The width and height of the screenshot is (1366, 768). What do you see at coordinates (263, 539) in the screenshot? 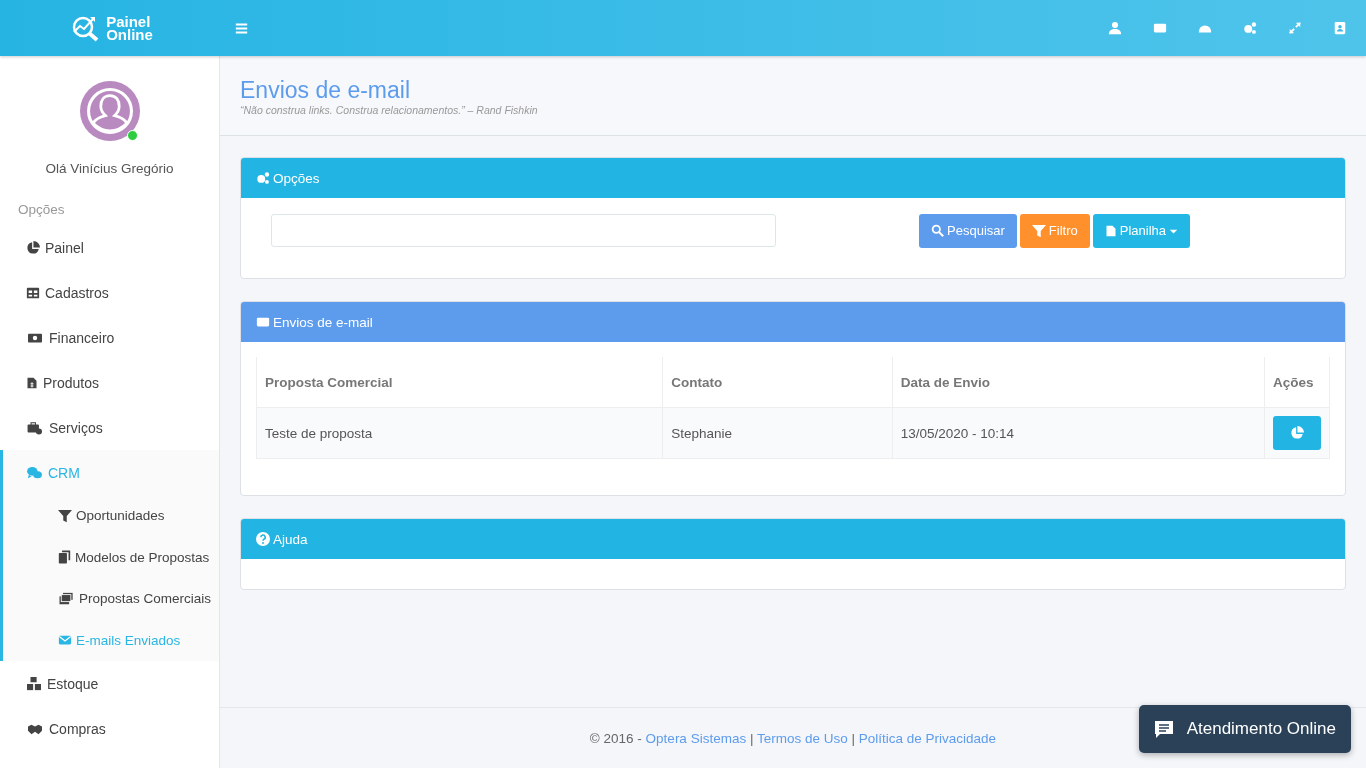
I see `help-icon` at bounding box center [263, 539].